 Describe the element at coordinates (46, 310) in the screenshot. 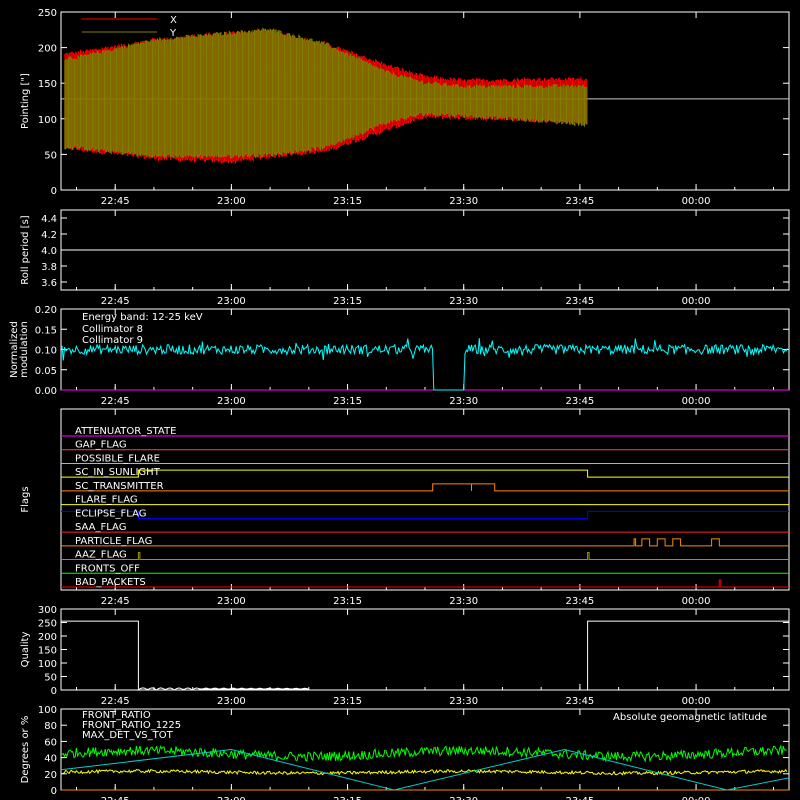

I see `y-tick-label: 0.20` at that location.